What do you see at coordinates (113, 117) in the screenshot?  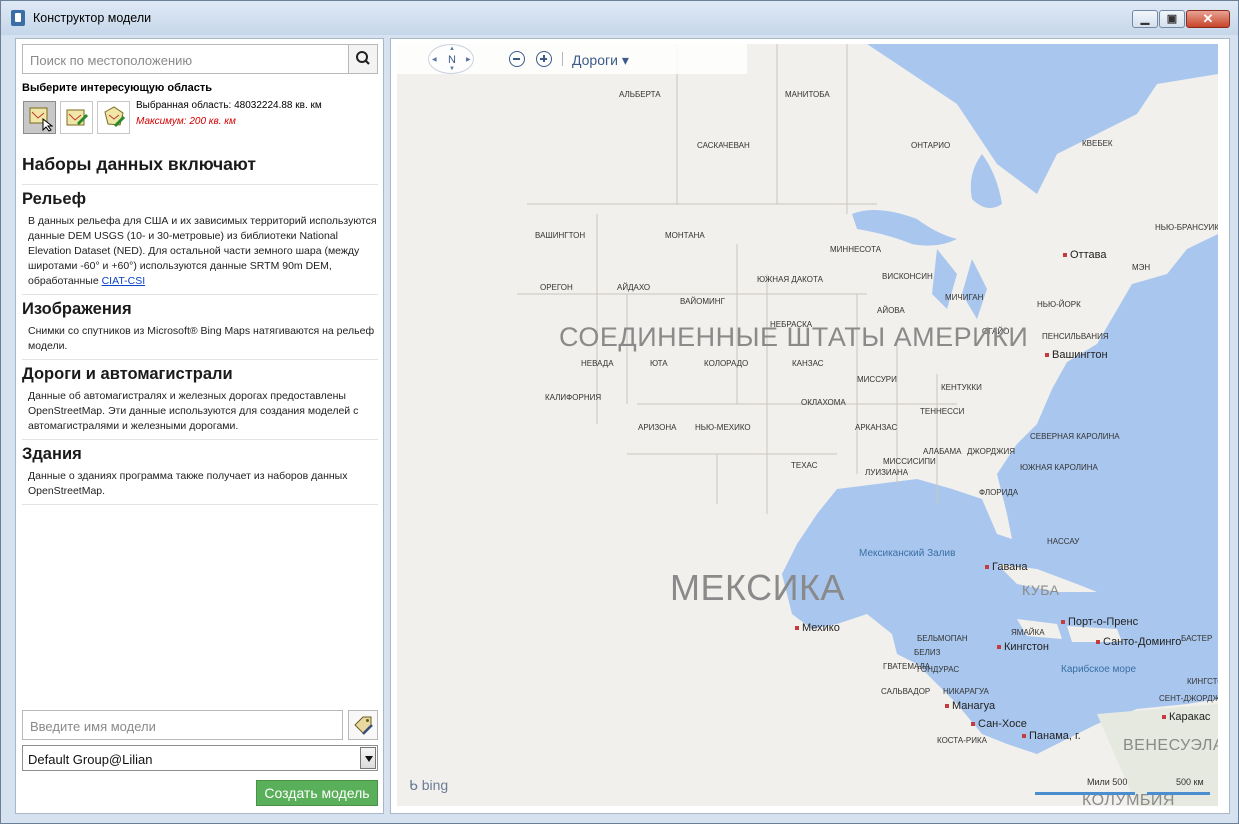 I see `polygon-select-tool` at bounding box center [113, 117].